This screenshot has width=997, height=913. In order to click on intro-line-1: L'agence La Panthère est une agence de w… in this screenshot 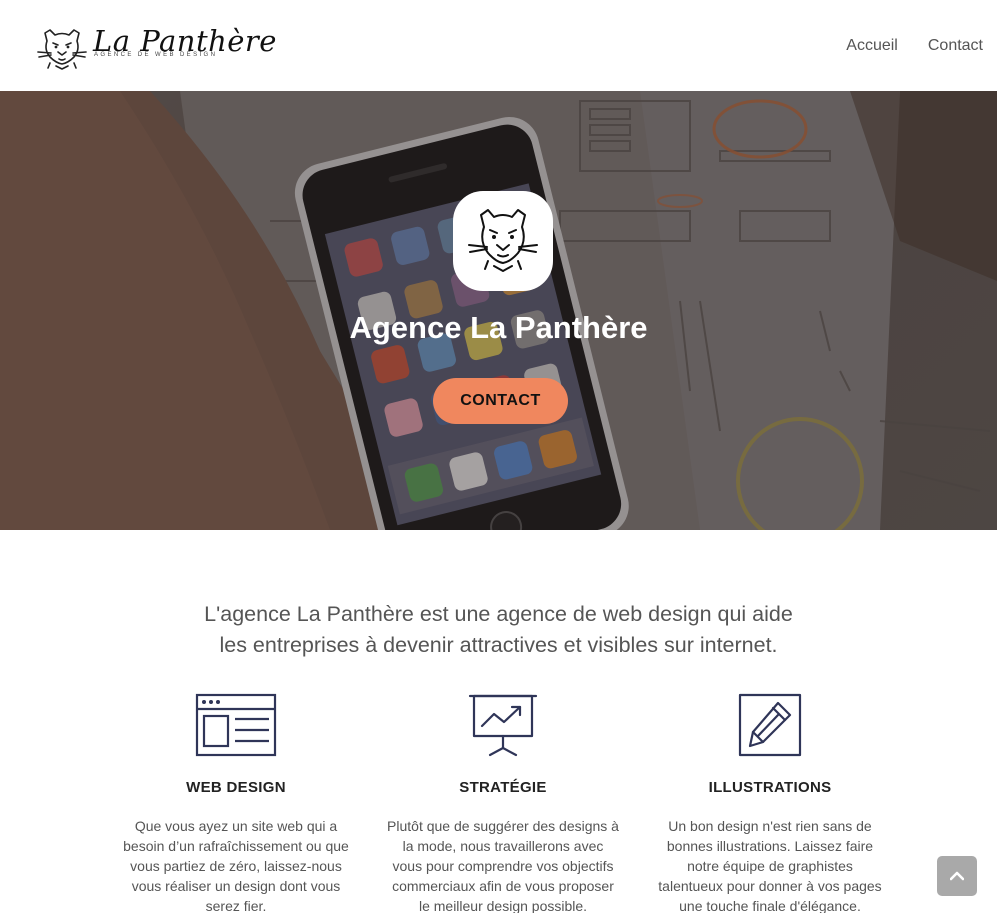, I will do `click(498, 614)`.